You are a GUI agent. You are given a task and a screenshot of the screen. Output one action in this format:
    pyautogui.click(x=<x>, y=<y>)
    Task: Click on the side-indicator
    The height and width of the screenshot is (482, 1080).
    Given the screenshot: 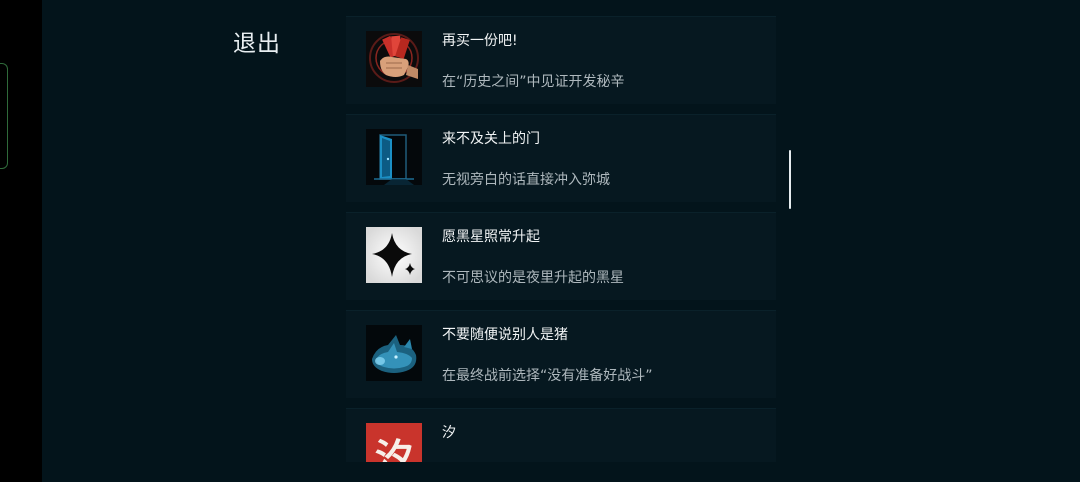 What is the action you would take?
    pyautogui.click(x=4, y=116)
    